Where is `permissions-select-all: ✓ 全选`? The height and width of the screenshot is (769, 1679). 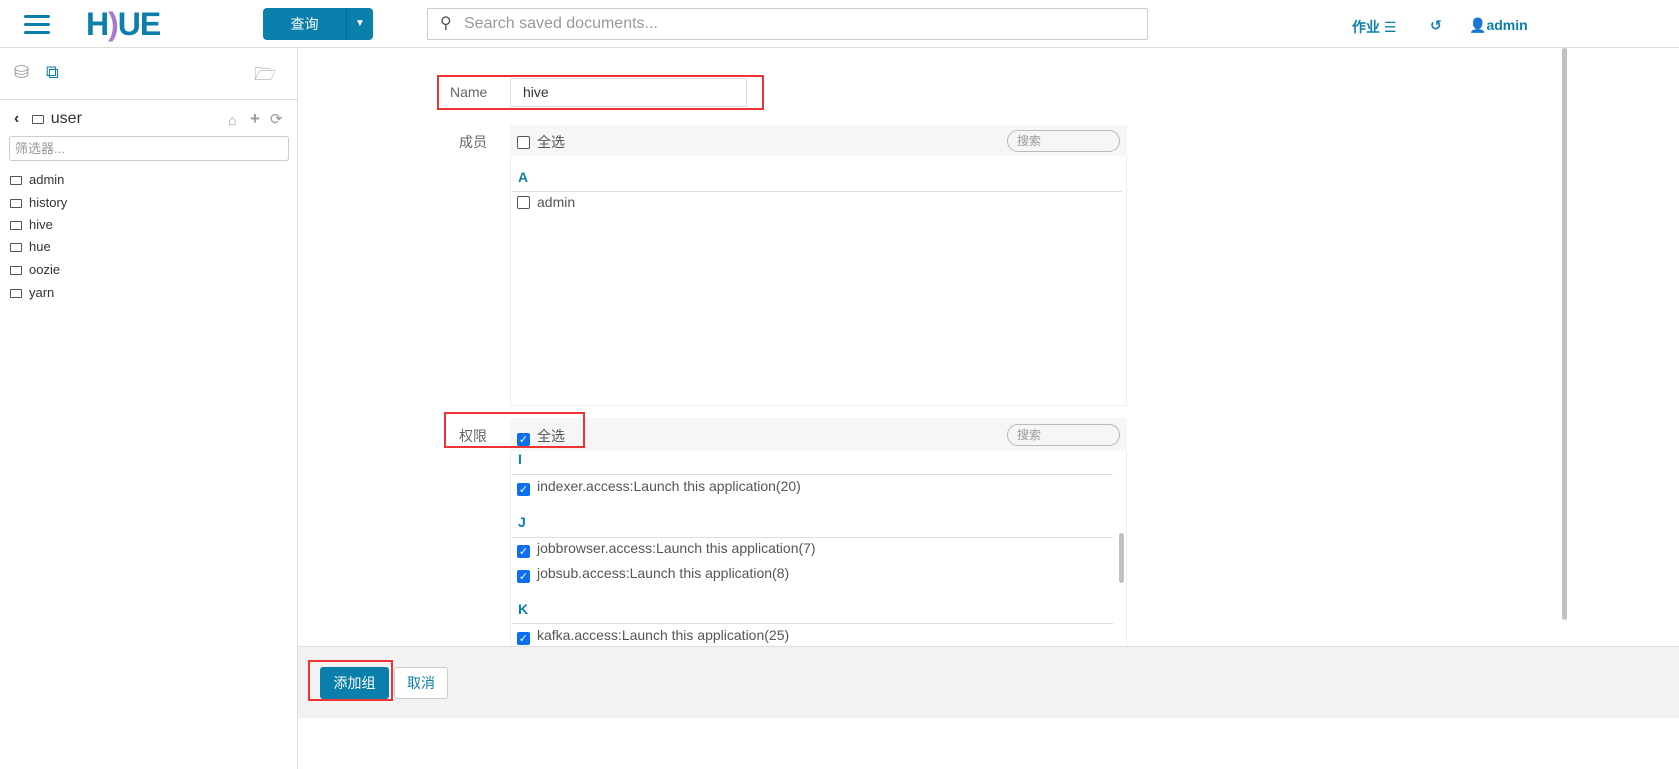 permissions-select-all: ✓ 全选 is located at coordinates (541, 436).